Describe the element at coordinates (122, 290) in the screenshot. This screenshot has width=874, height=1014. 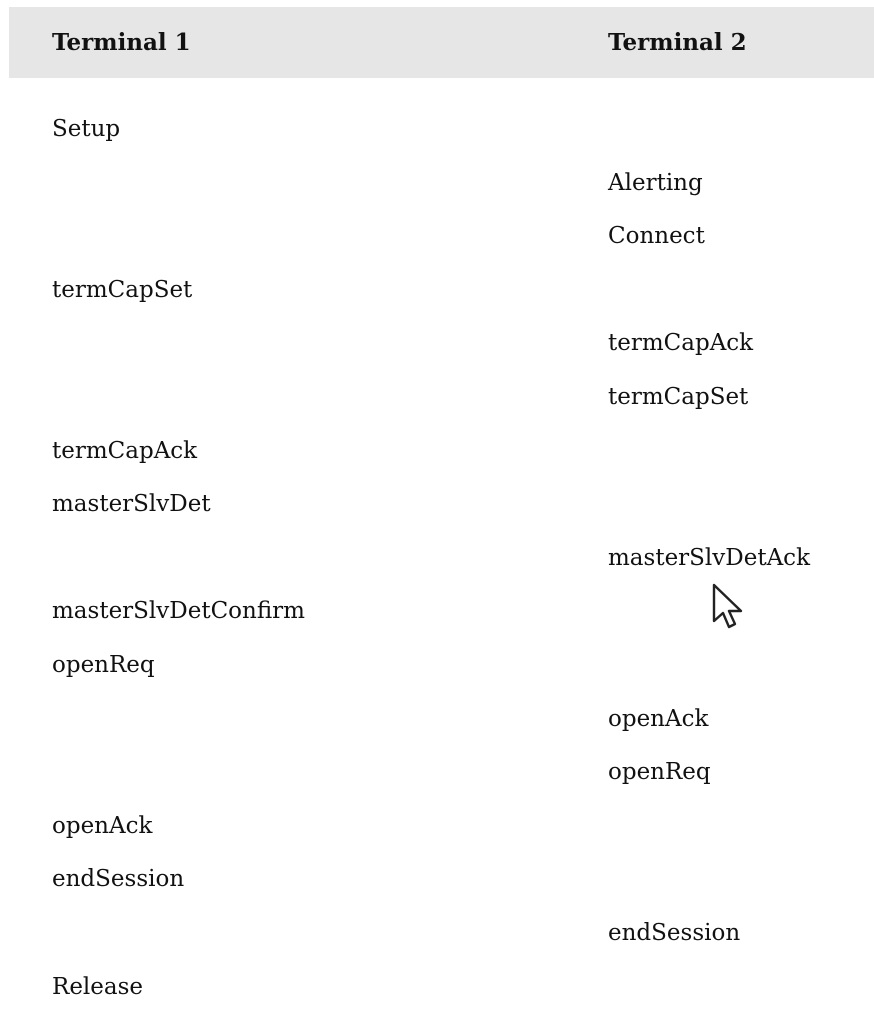
I see `terminal-1-message: termCapSet` at that location.